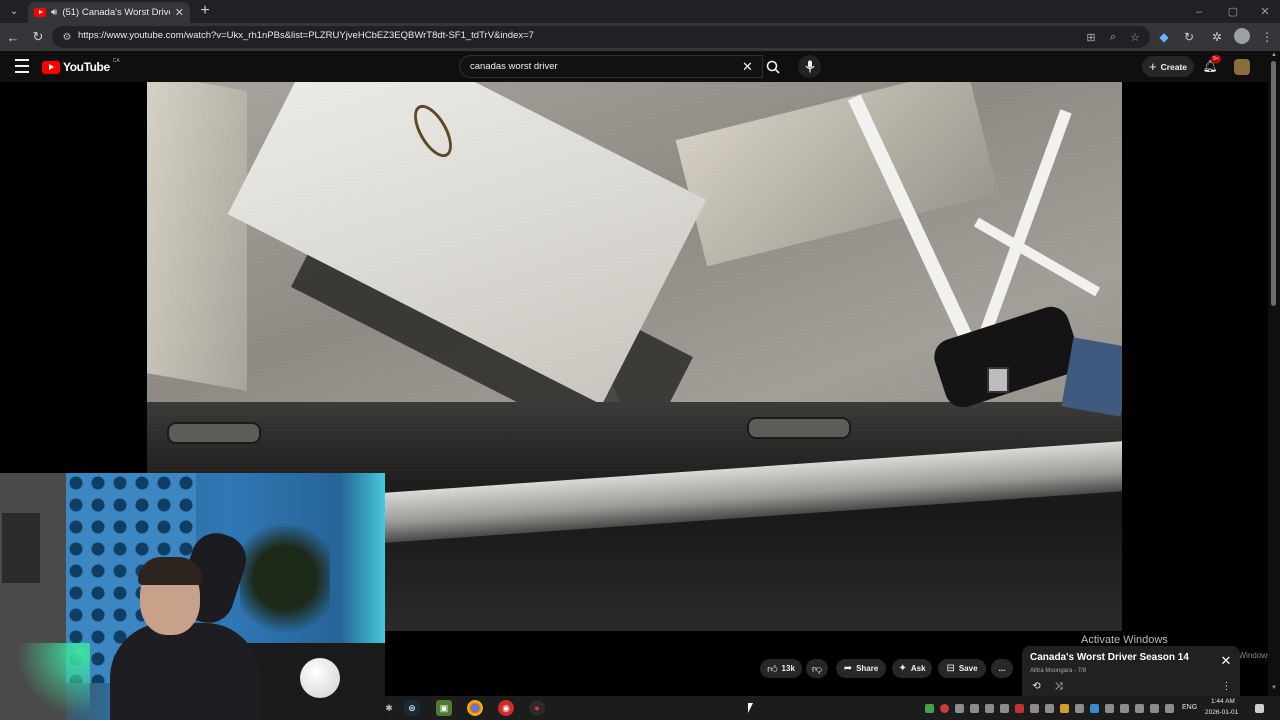 This screenshot has width=1280, height=720. What do you see at coordinates (1221, 712) in the screenshot?
I see `clock-date: 2026-01-01` at bounding box center [1221, 712].